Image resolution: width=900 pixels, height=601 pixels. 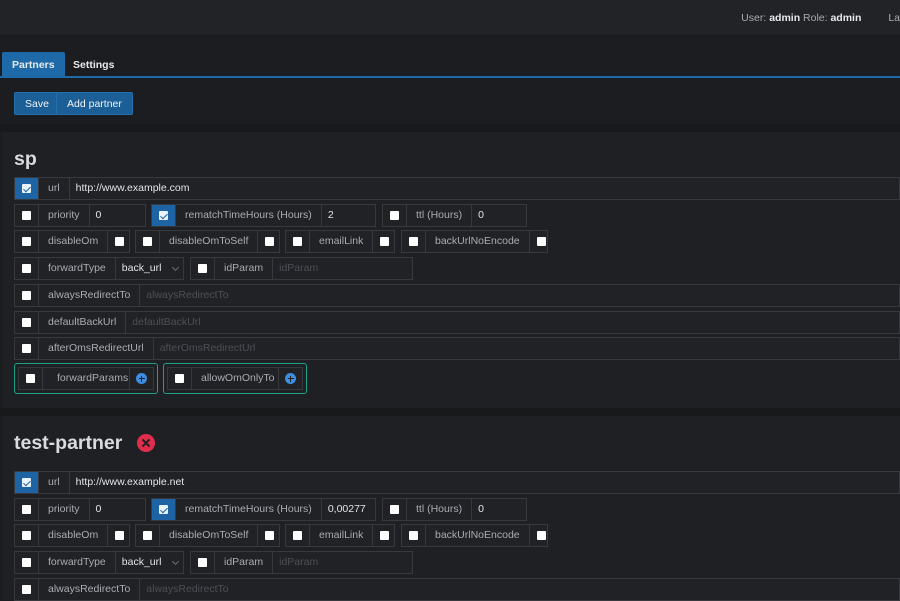 I want to click on user-name: admin, so click(x=785, y=18).